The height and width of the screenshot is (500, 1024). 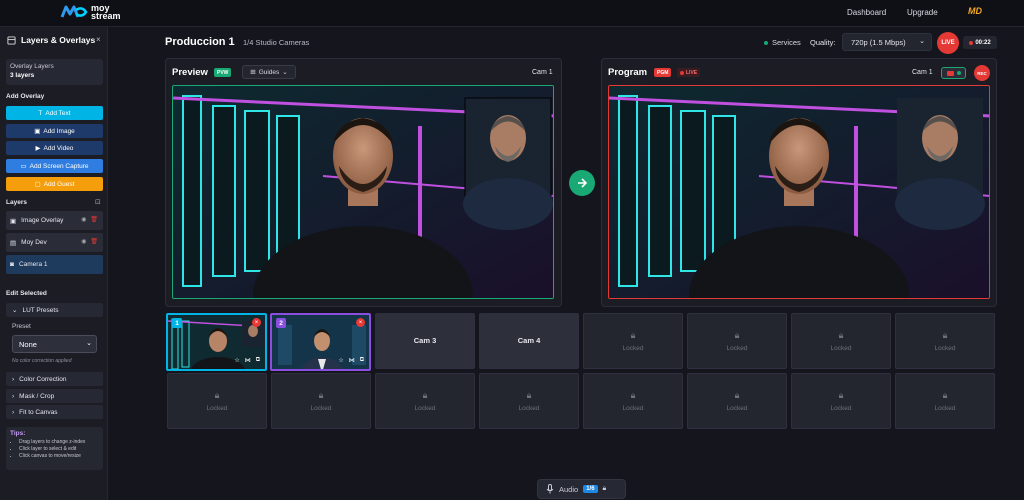 What do you see at coordinates (200, 42) in the screenshot?
I see `production-title: Produccion 1` at bounding box center [200, 42].